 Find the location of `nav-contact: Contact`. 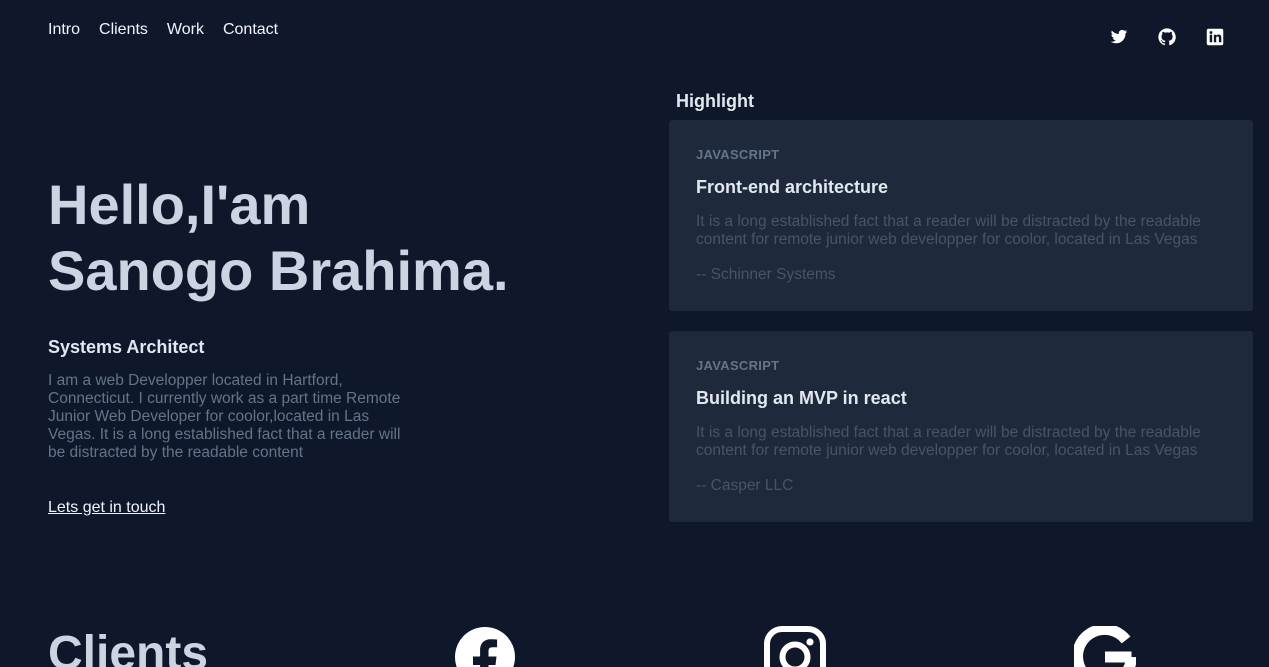

nav-contact: Contact is located at coordinates (250, 30).